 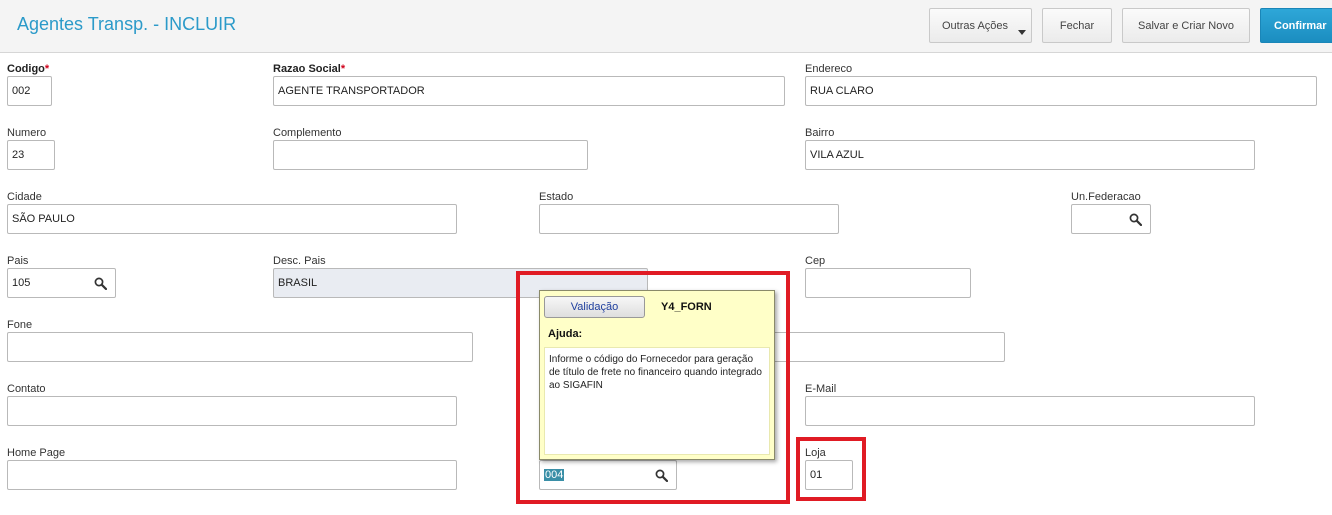 I want to click on page-title: Agentes Transp. - INCLUIR, so click(x=127, y=24).